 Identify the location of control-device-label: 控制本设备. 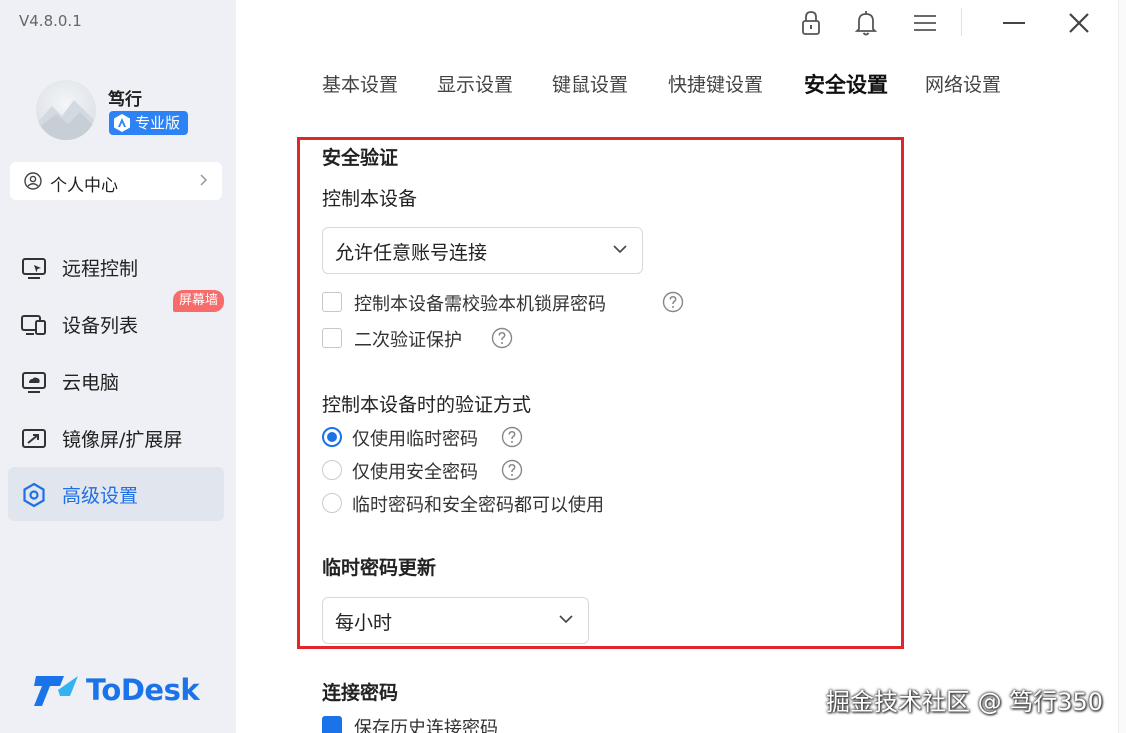
(370, 199).